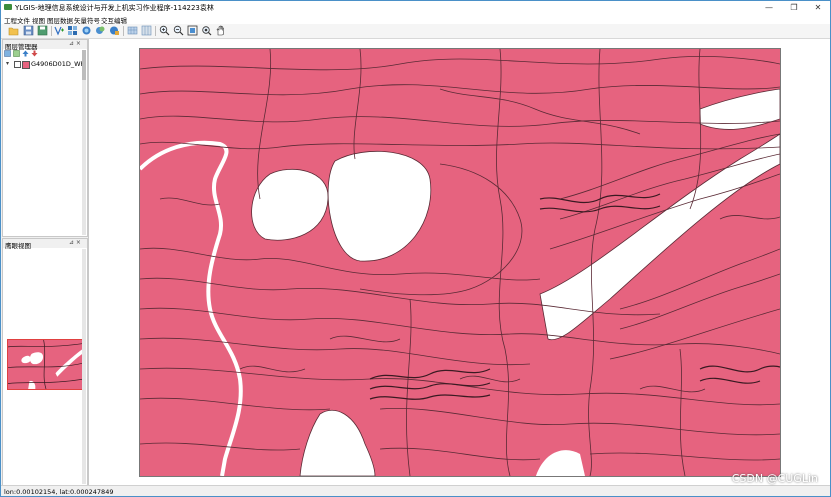  What do you see at coordinates (192, 30) in the screenshot?
I see `full-extent-icon` at bounding box center [192, 30].